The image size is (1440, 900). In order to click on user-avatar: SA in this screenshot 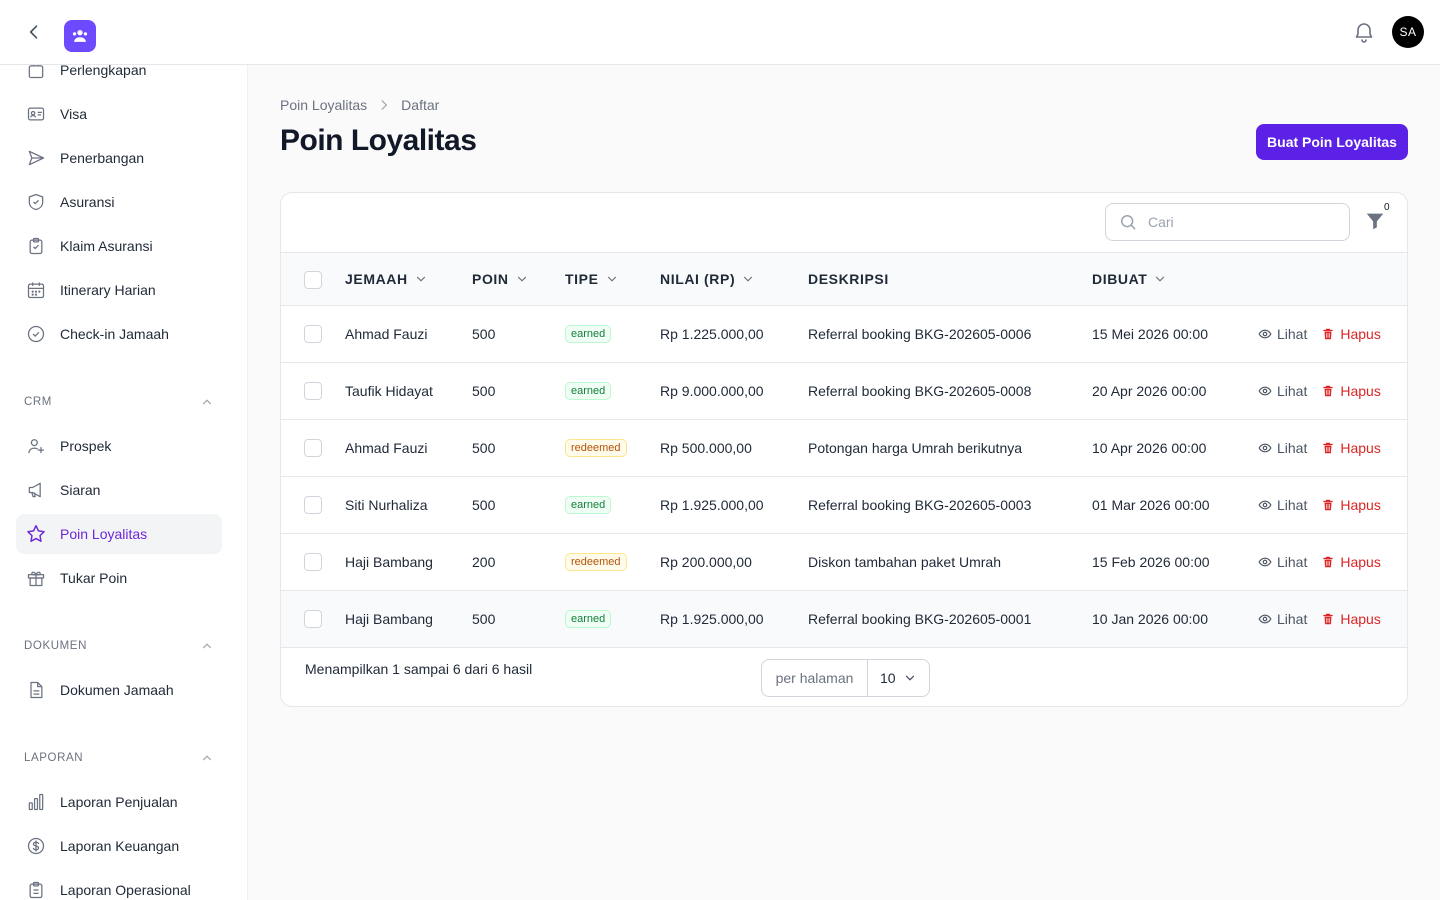, I will do `click(1408, 32)`.